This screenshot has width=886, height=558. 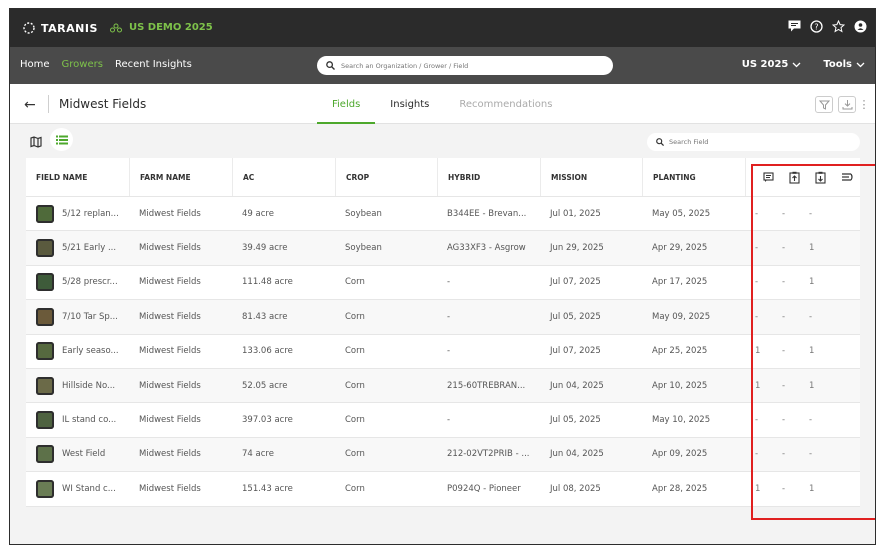 I want to click on tab-insights: Insights, so click(x=409, y=104).